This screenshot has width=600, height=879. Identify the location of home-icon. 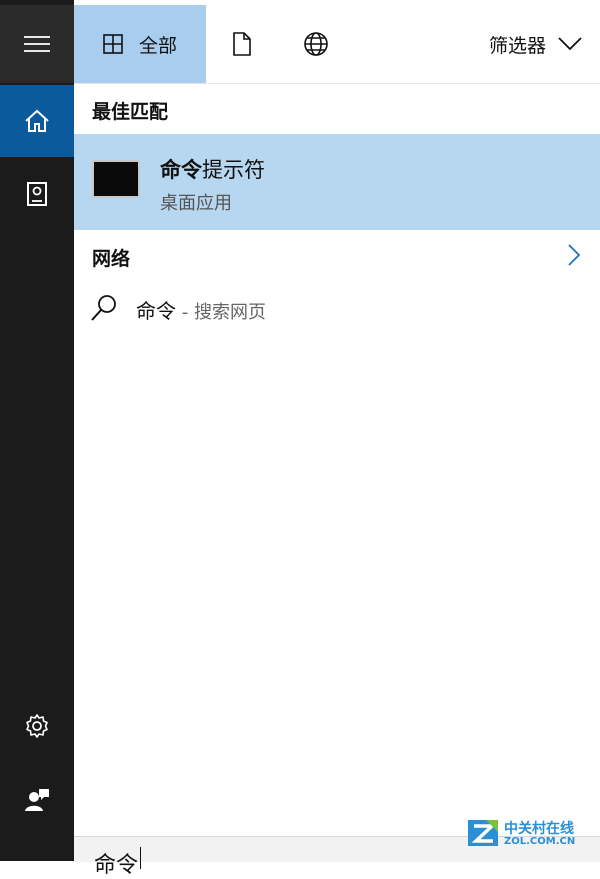
(37, 120).